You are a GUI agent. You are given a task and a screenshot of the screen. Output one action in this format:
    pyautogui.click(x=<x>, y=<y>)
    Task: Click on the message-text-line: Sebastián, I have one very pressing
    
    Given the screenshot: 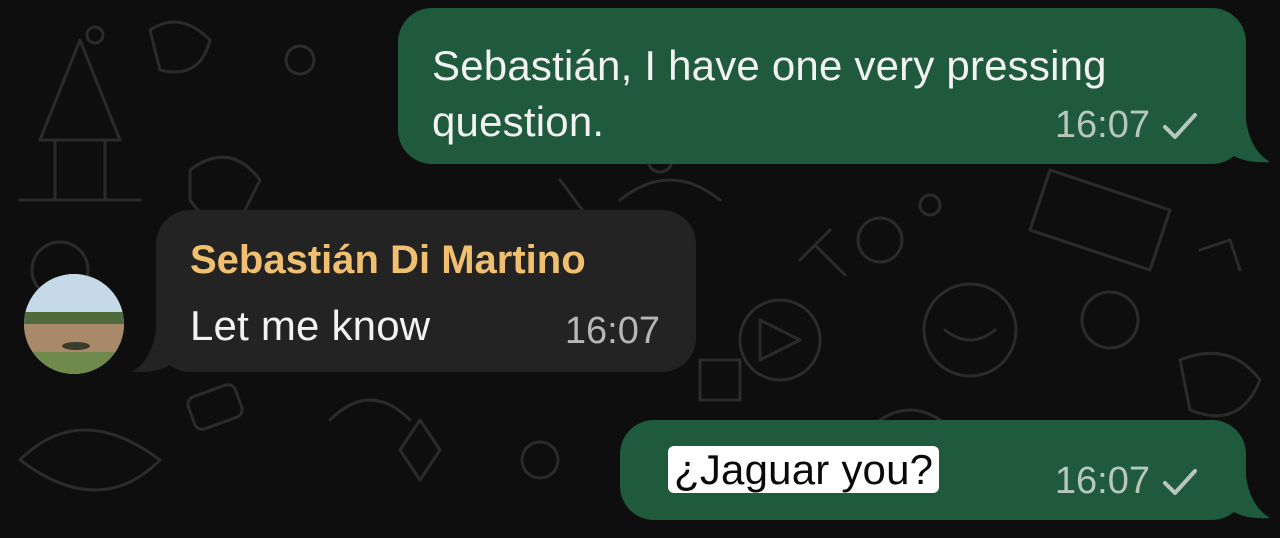 What is the action you would take?
    pyautogui.click(x=769, y=65)
    